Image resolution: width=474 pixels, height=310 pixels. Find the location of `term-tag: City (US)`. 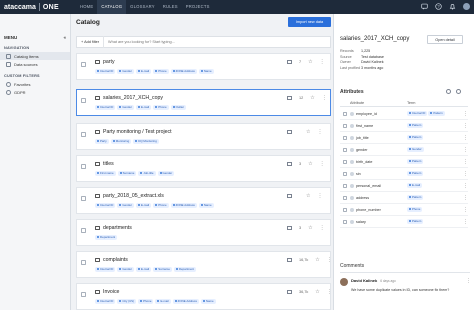

term-tag: City (US) is located at coordinates (127, 301).